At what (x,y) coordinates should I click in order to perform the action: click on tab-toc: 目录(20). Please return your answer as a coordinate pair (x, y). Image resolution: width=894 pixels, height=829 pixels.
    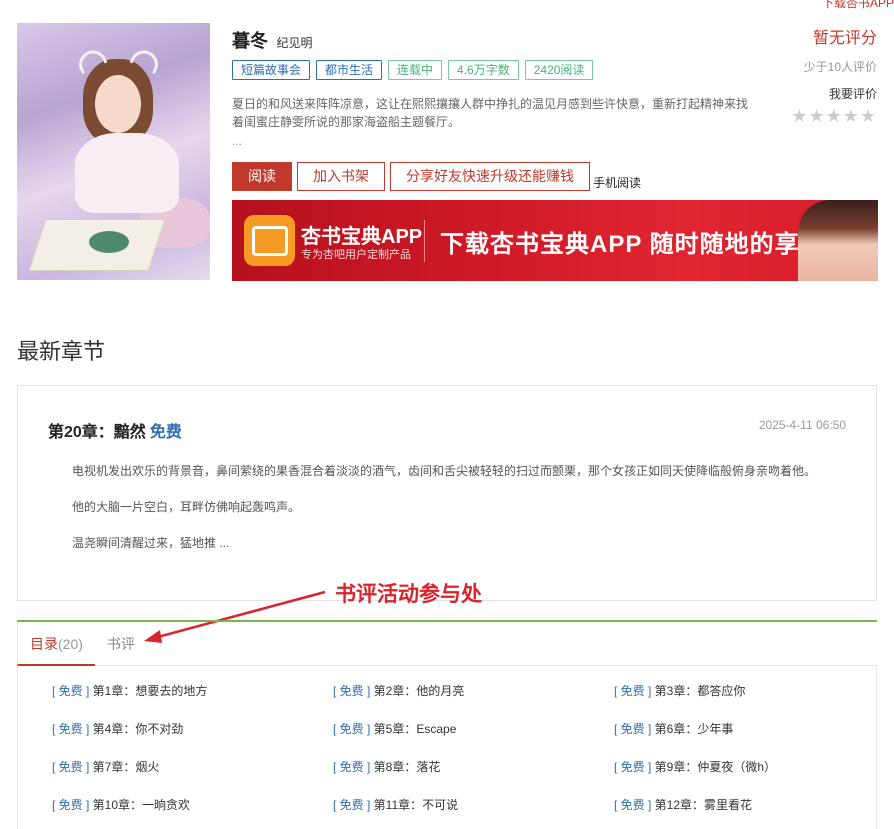
    Looking at the image, I should click on (56, 644).